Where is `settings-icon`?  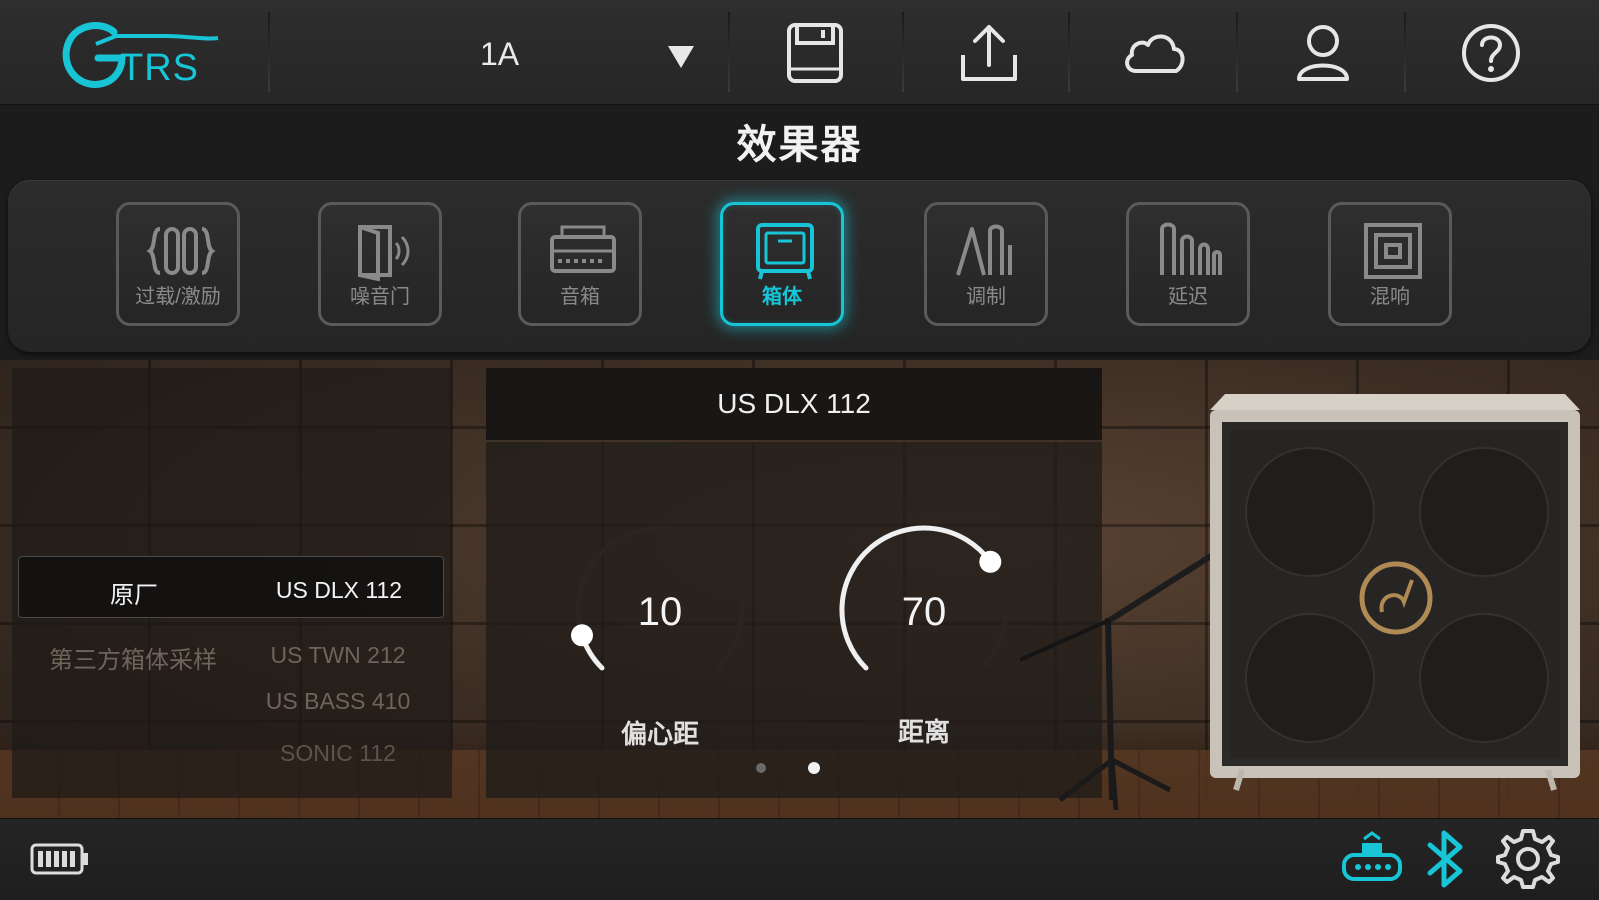
settings-icon is located at coordinates (1528, 859).